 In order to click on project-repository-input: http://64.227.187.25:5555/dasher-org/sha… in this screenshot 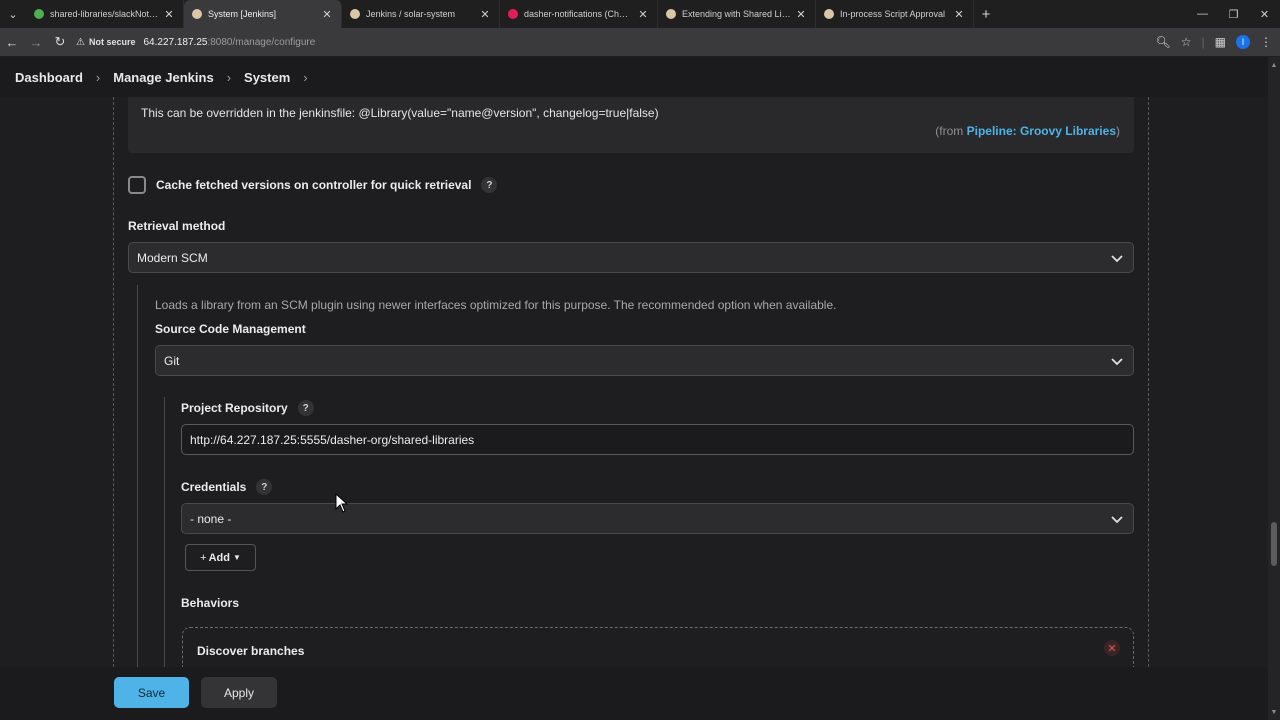, I will do `click(657, 439)`.